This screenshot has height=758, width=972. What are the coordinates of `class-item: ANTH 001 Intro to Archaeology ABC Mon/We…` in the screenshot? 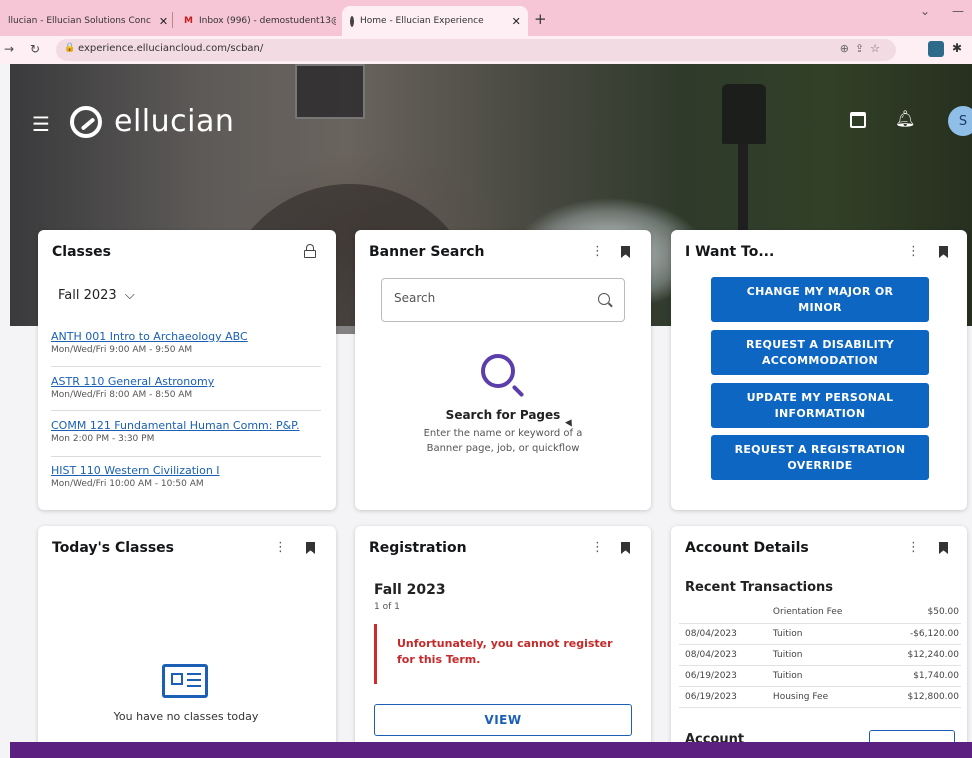 It's located at (186, 342).